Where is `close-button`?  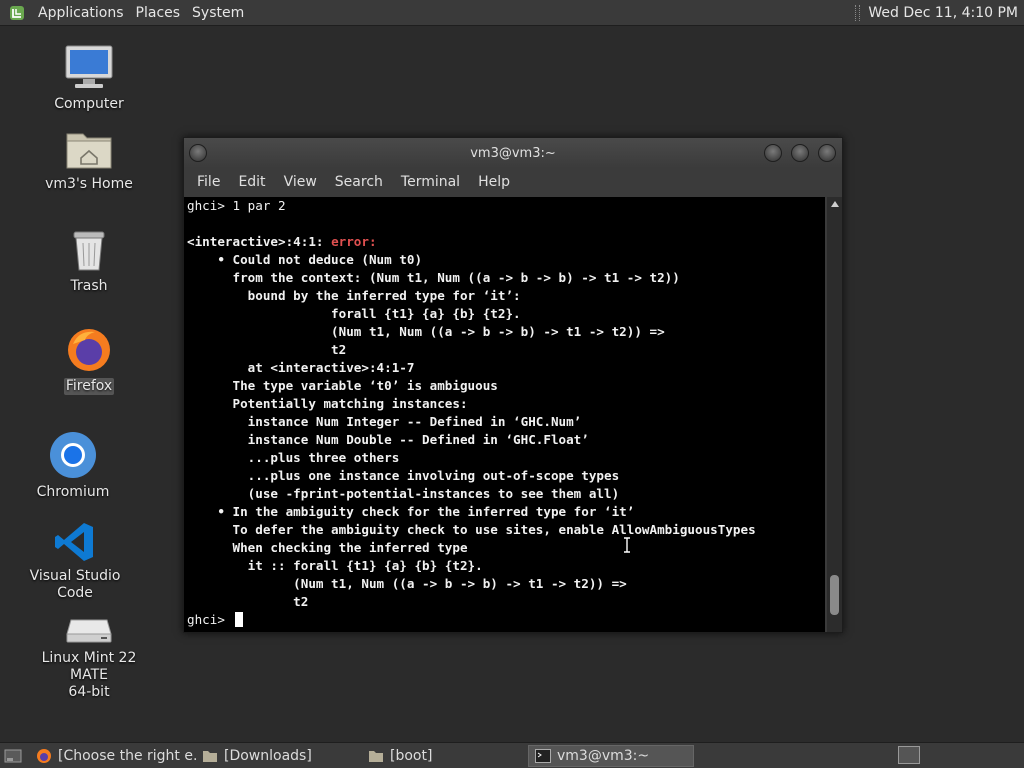
close-button is located at coordinates (827, 153).